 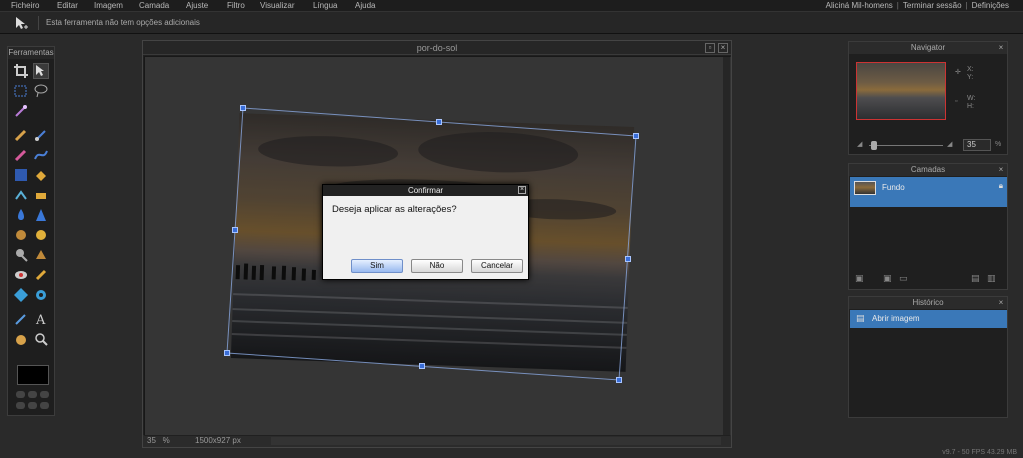 What do you see at coordinates (975, 278) in the screenshot?
I see `new-layer-icon: ▤` at bounding box center [975, 278].